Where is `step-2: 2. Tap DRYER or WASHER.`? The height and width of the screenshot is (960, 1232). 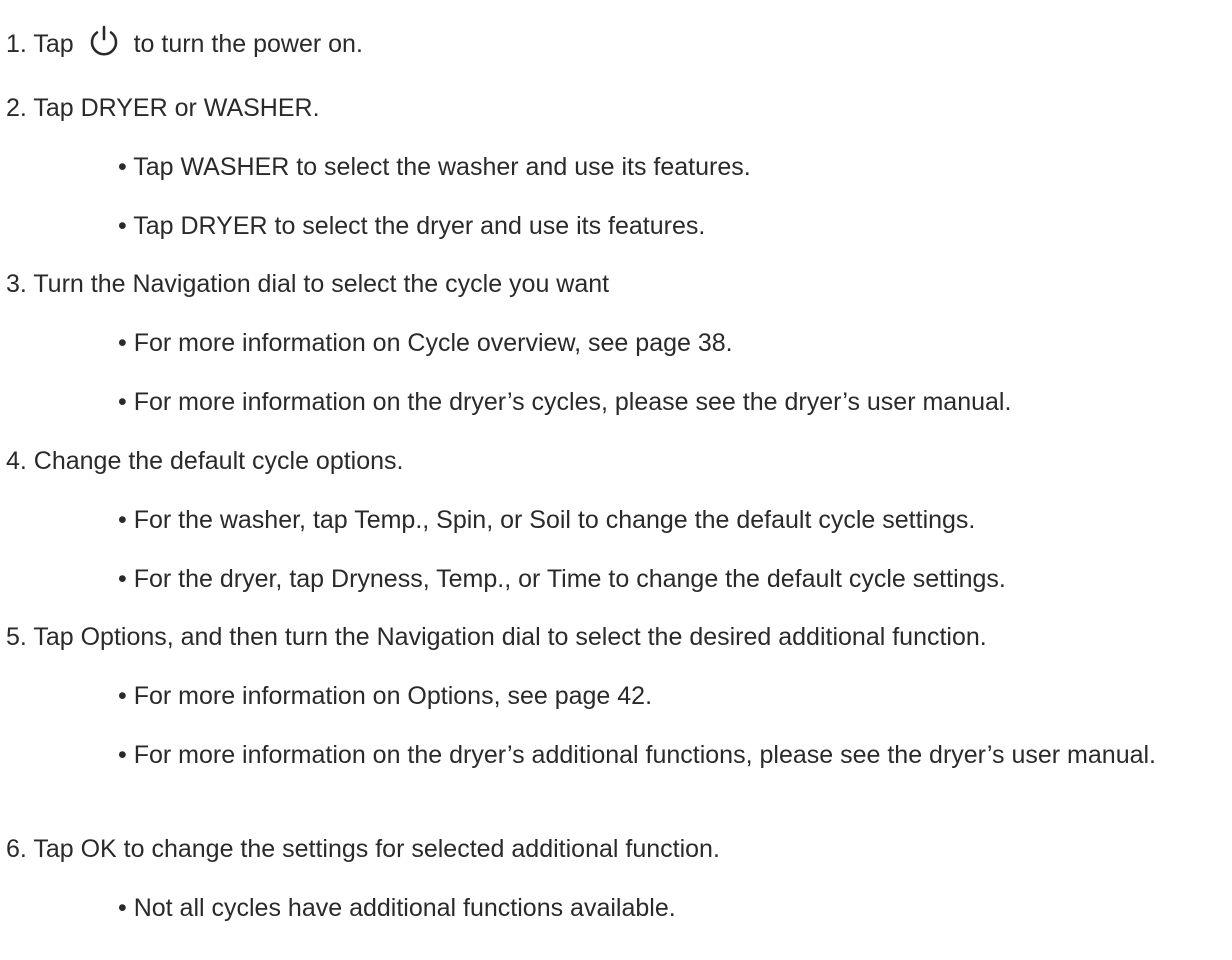
step-2: 2. Tap DRYER or WASHER. is located at coordinates (163, 108).